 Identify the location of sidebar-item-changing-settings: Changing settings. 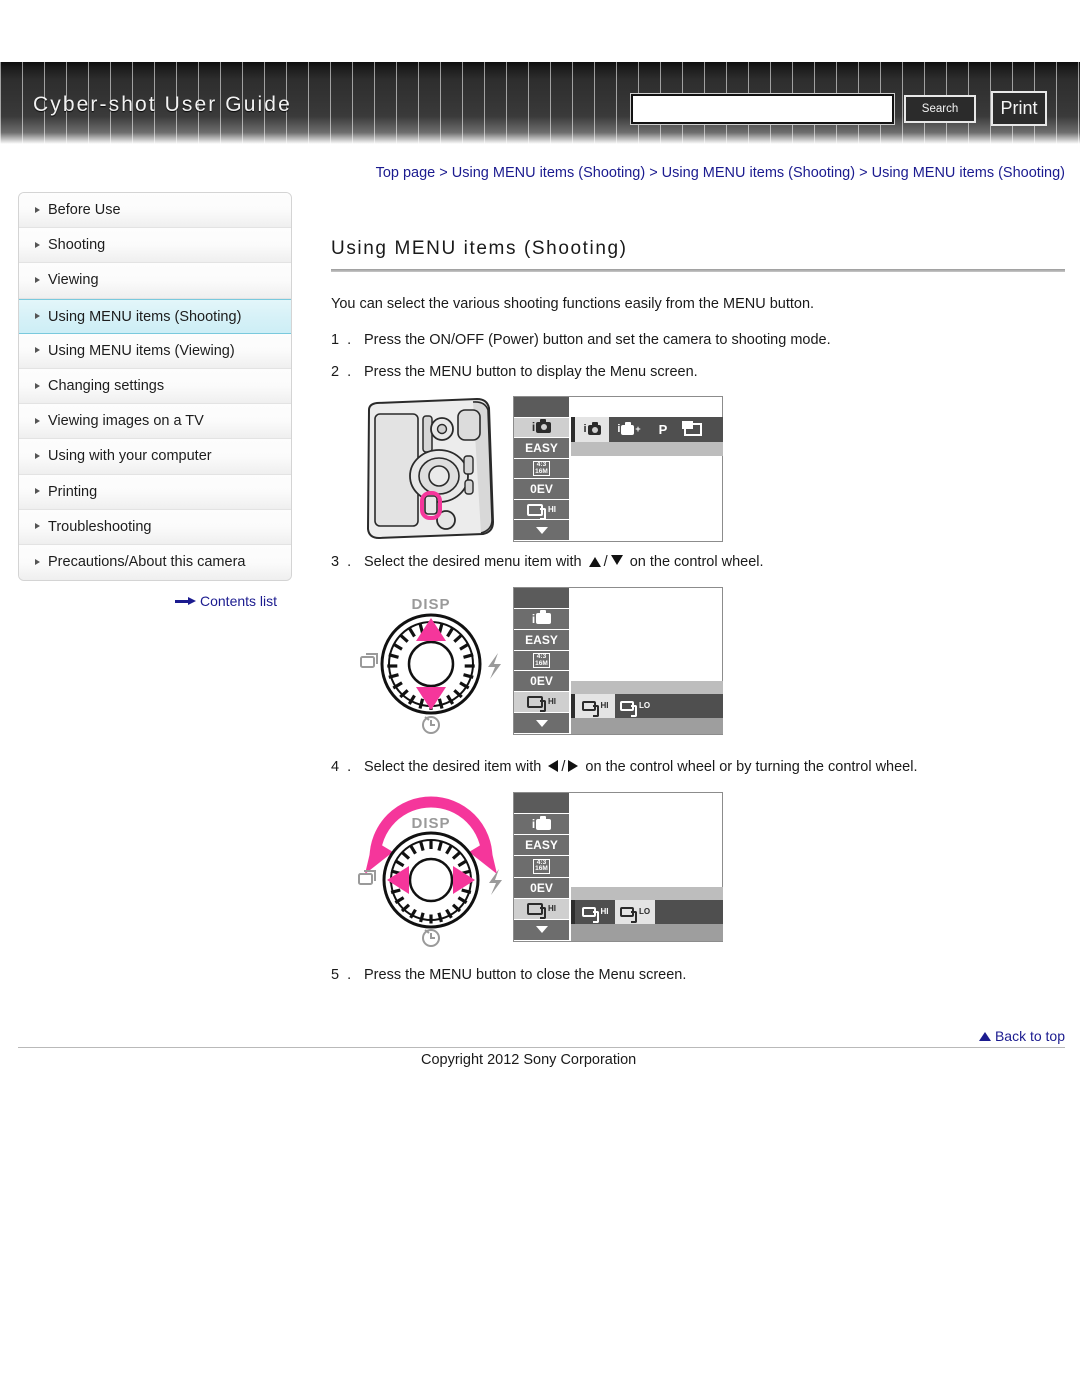
(155, 386).